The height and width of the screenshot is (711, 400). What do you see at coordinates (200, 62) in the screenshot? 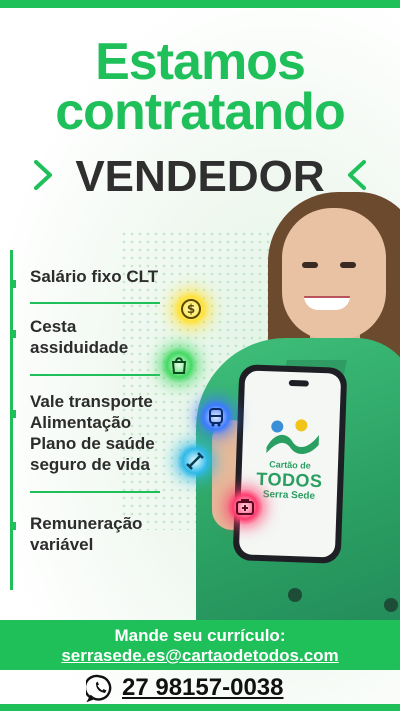
I see `headline-line1: Estamos` at bounding box center [200, 62].